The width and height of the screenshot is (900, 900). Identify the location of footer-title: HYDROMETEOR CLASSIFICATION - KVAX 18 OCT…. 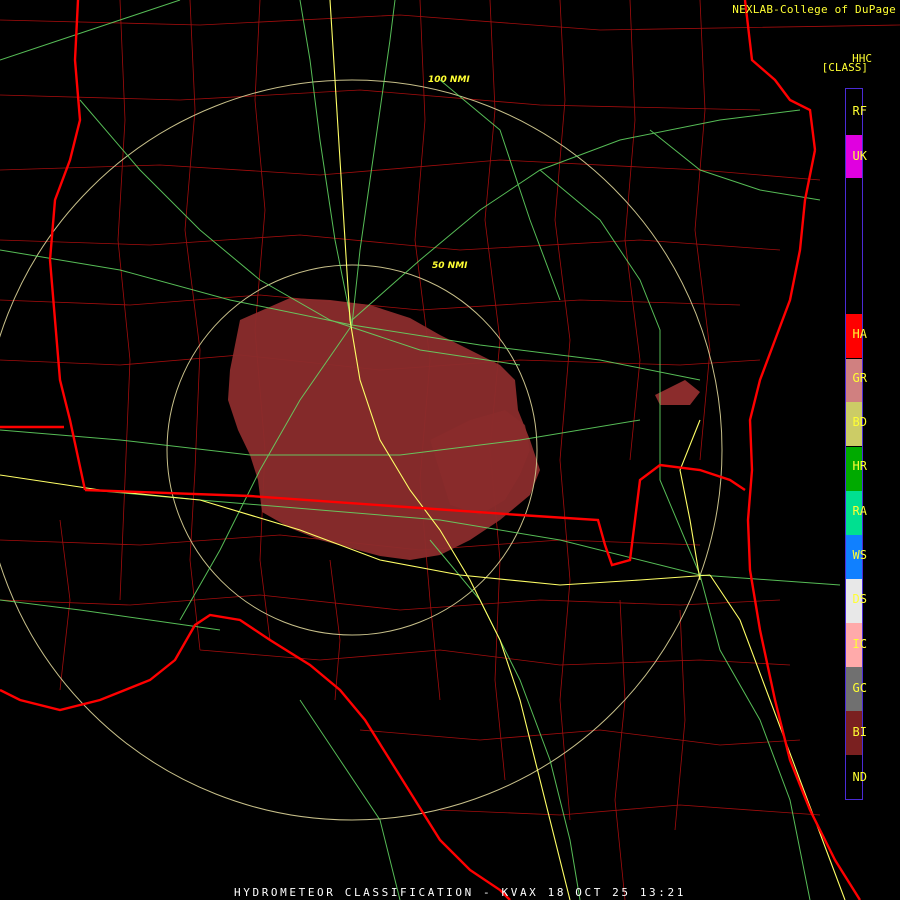
(460, 892).